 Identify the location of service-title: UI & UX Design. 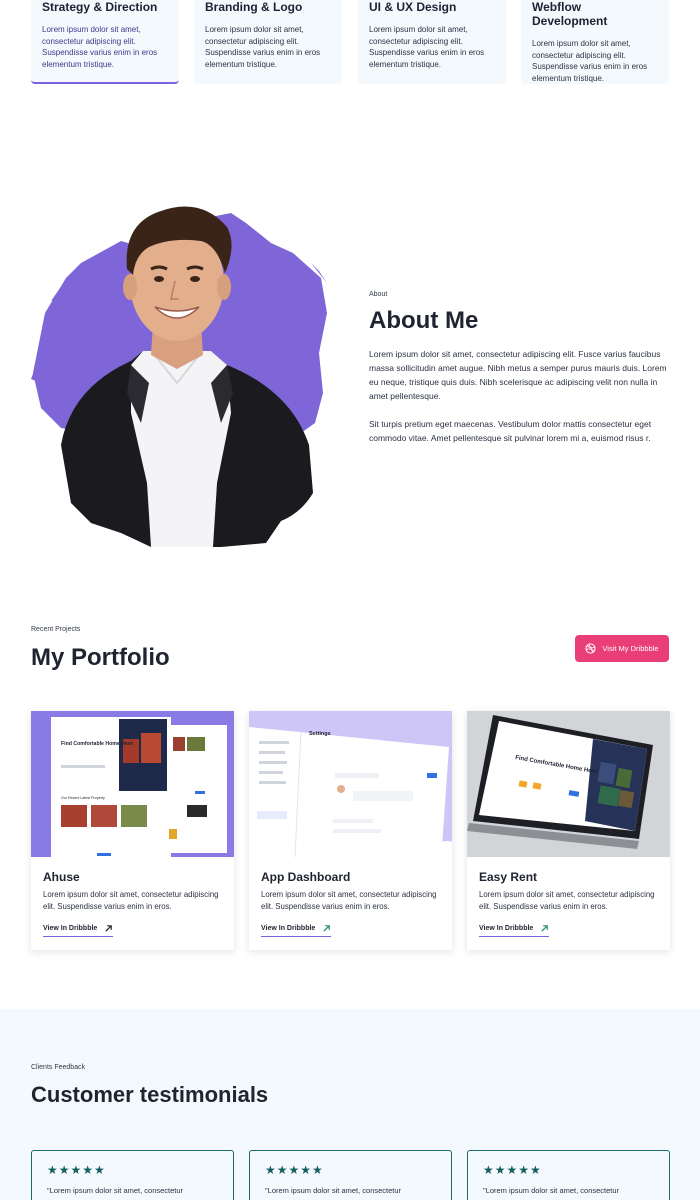
(413, 7).